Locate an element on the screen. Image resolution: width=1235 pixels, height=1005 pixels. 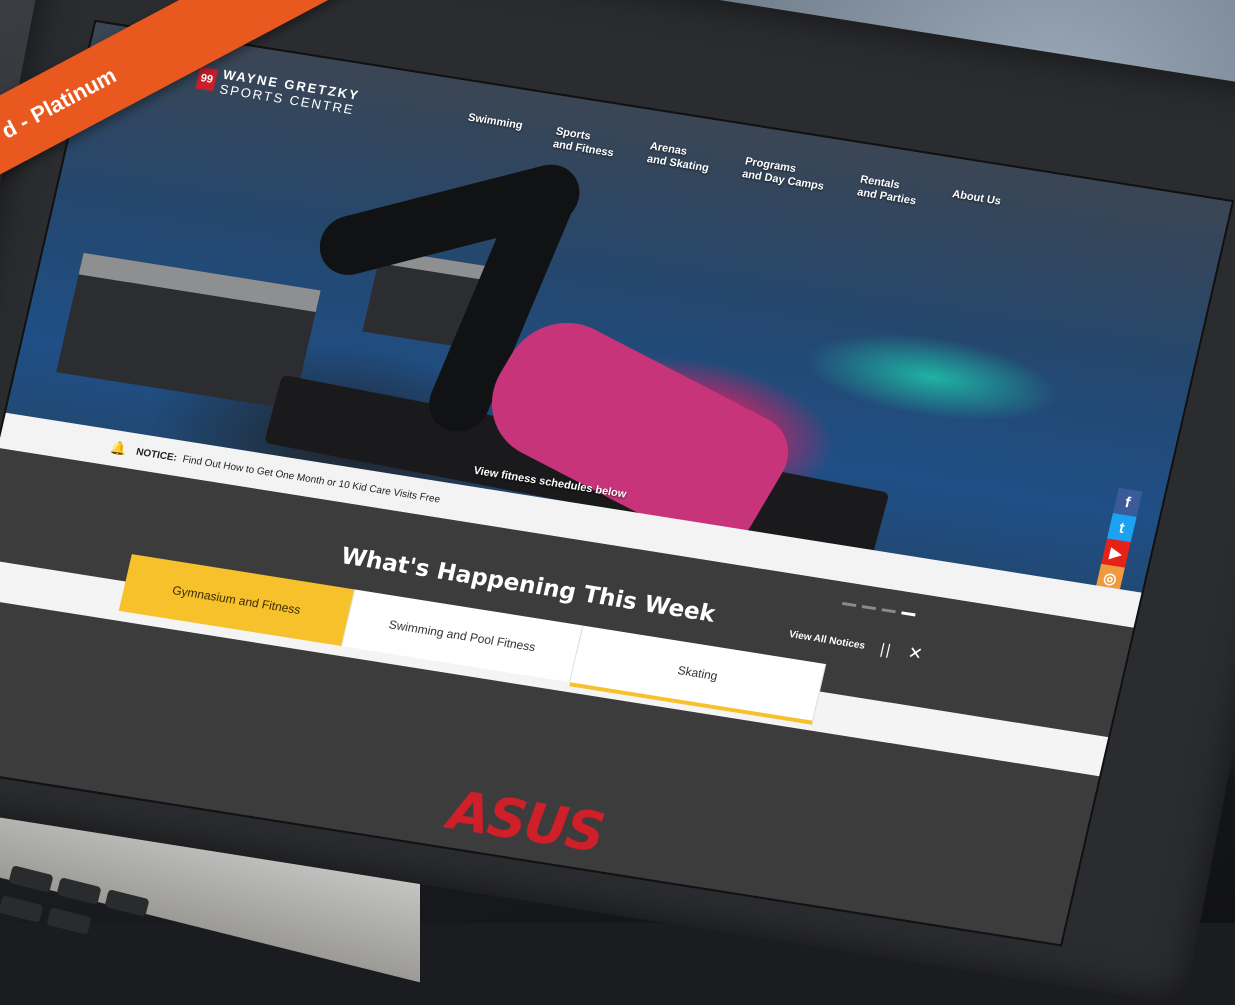
notice-label: NOTICE: is located at coordinates (157, 455).